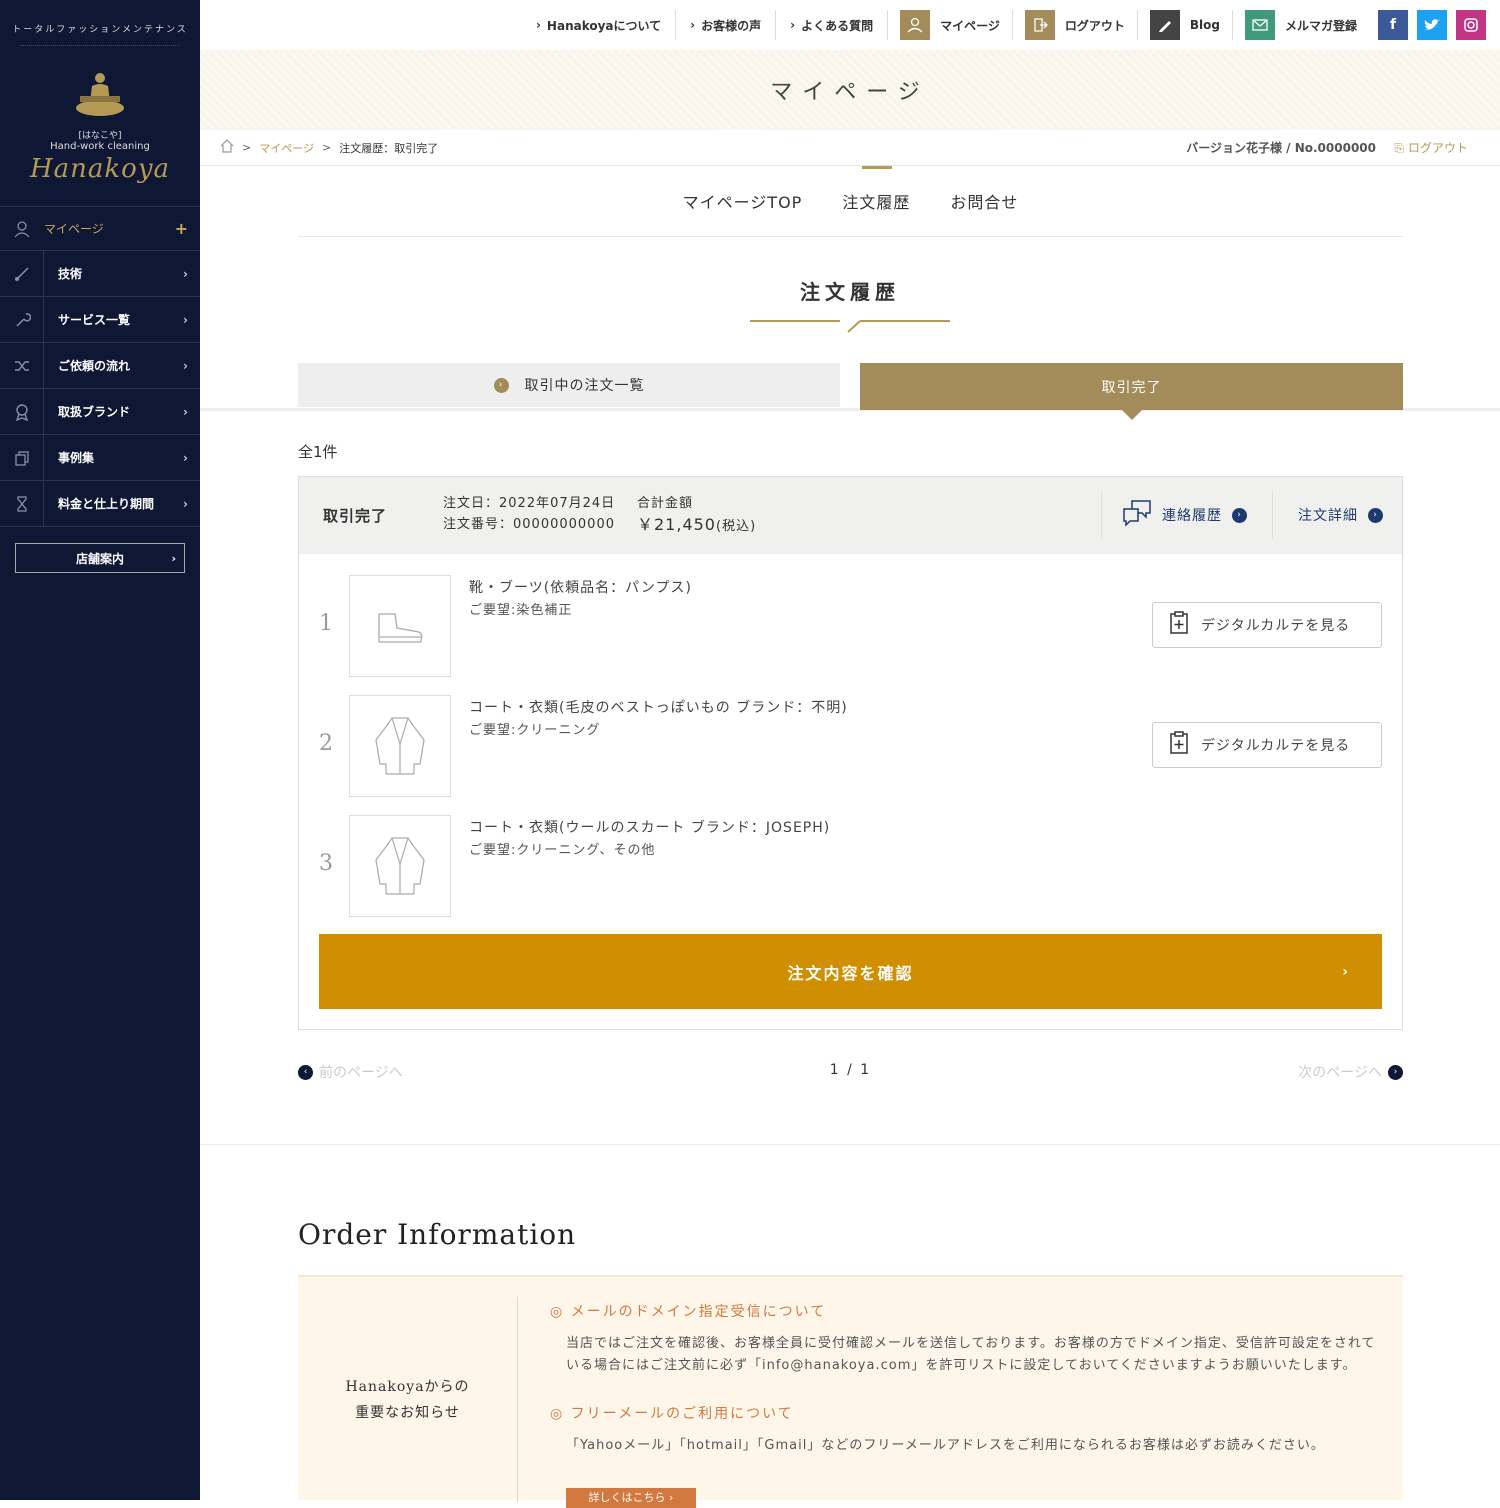  I want to click on item-name: 靴・ブーツ(依頼品名：パンプス), so click(580, 588).